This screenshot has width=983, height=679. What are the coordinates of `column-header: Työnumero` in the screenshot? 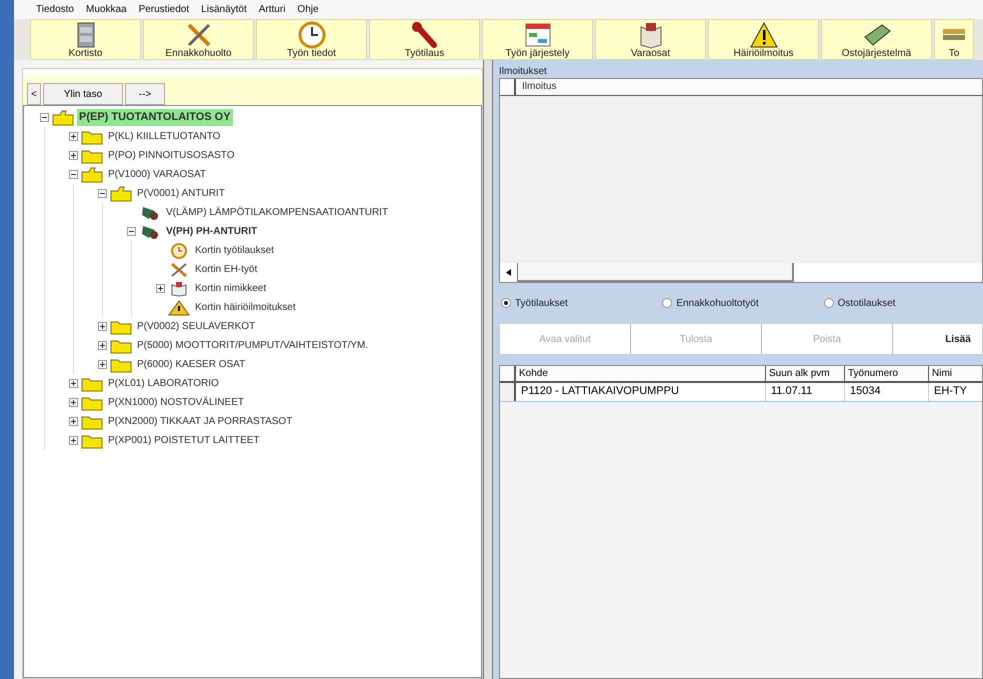 It's located at (887, 373).